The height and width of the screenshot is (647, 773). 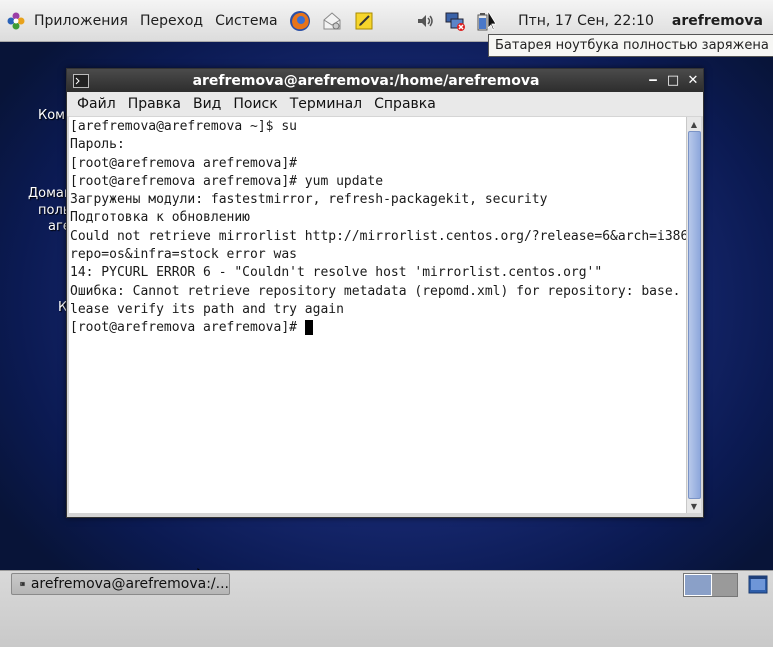 I want to click on terminal-prompt-line: [root@arefremova arefremova]#, so click(x=377, y=327).